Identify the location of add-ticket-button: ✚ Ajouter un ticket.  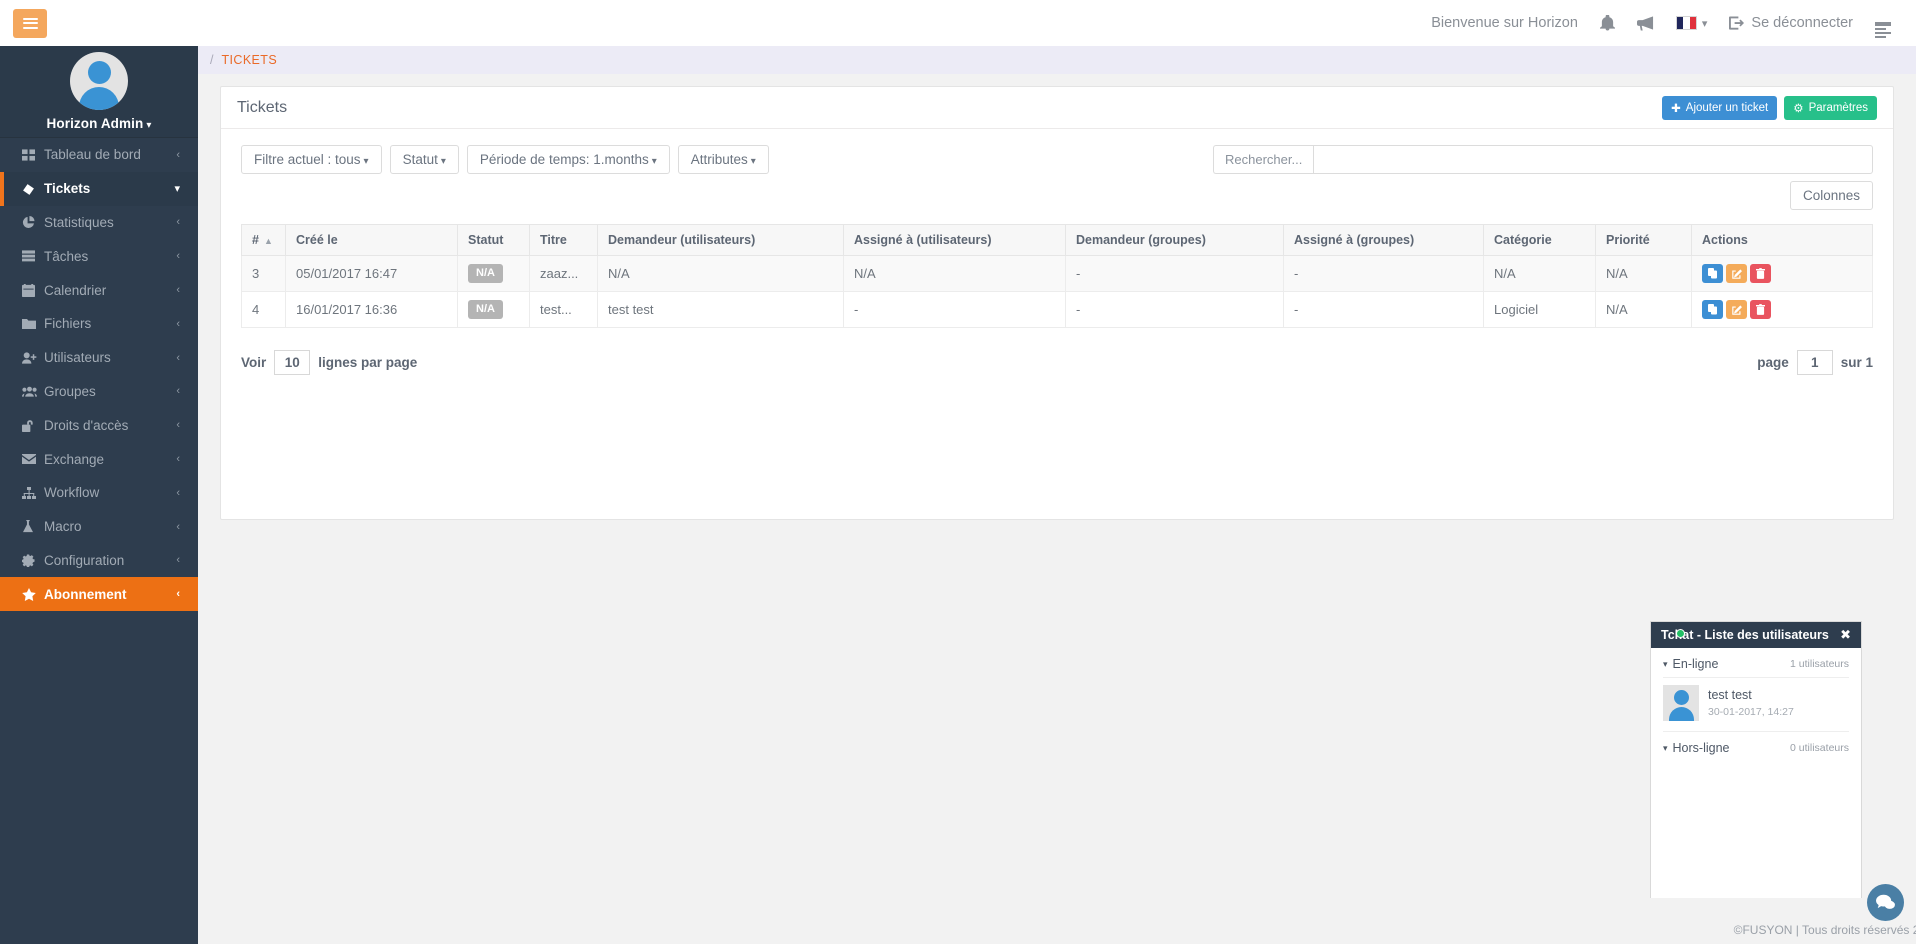
(1720, 107).